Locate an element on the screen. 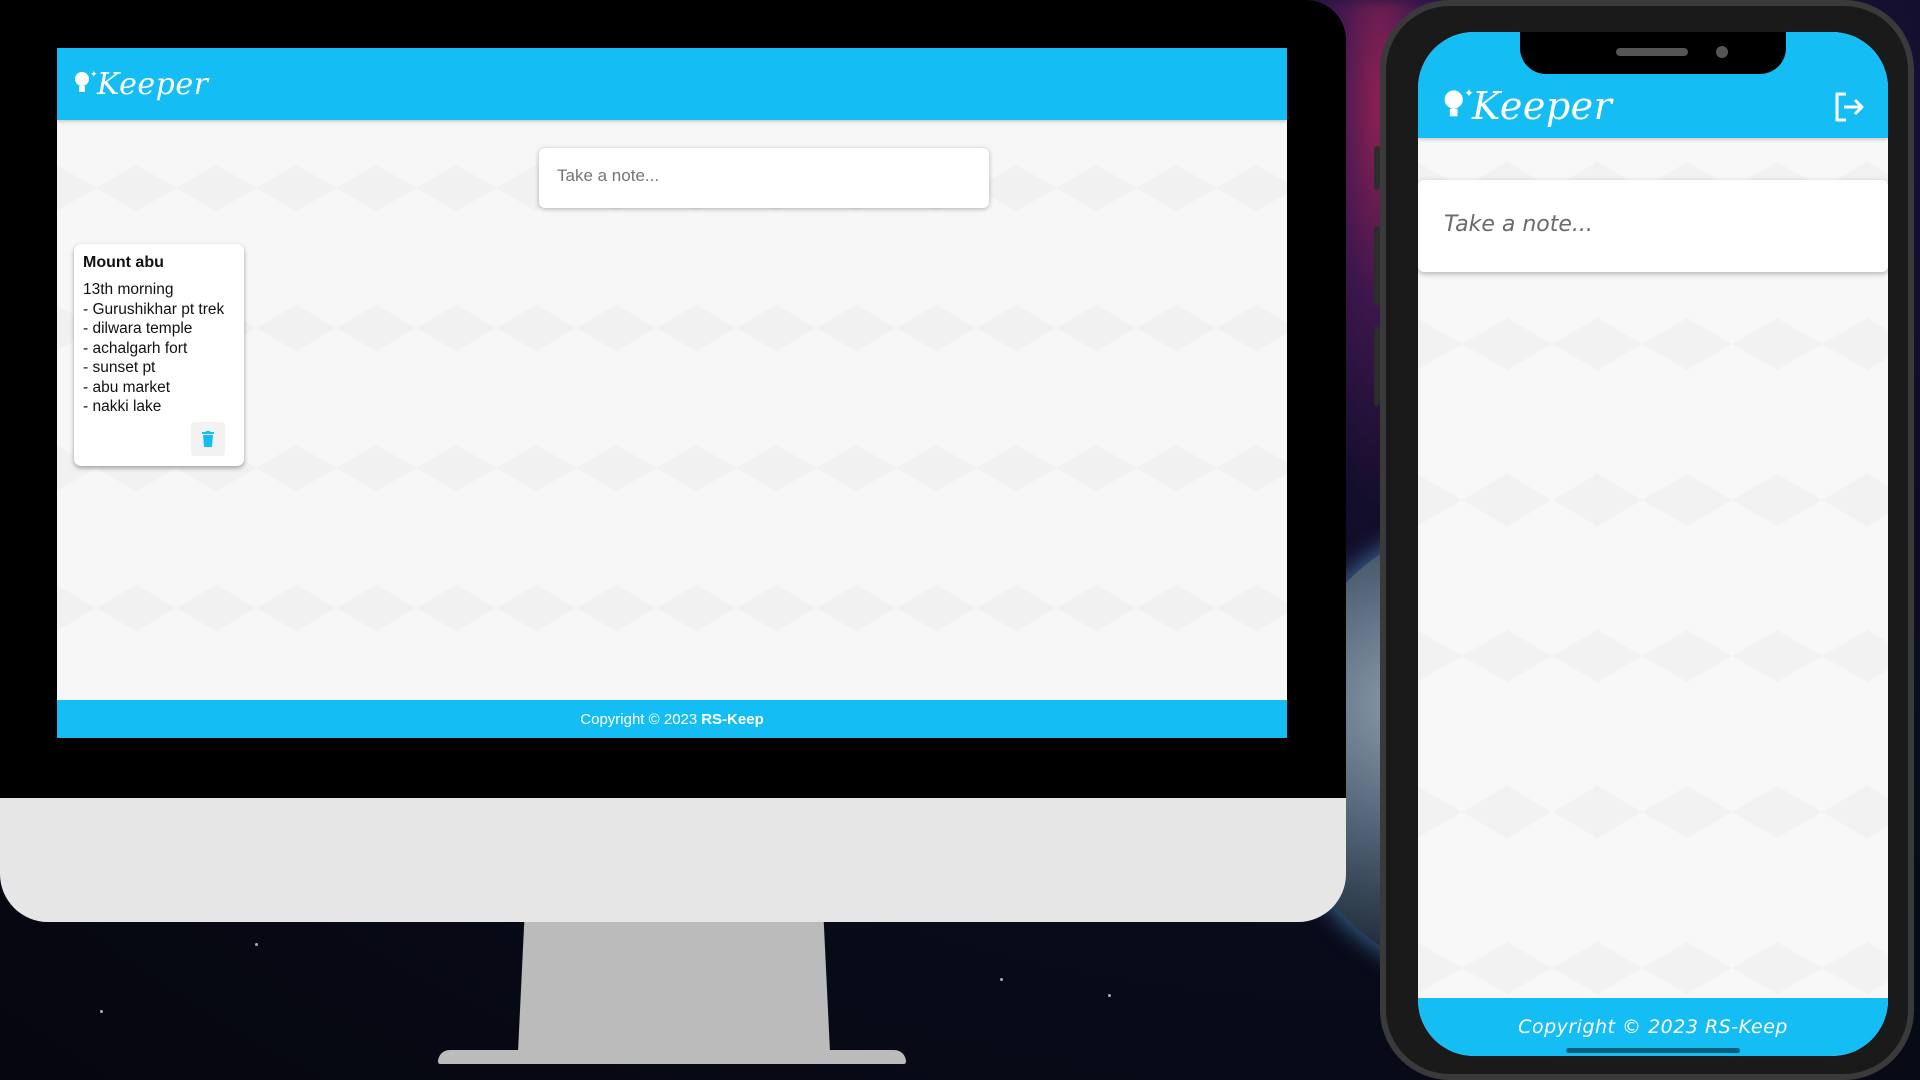  front-camera is located at coordinates (1722, 52).